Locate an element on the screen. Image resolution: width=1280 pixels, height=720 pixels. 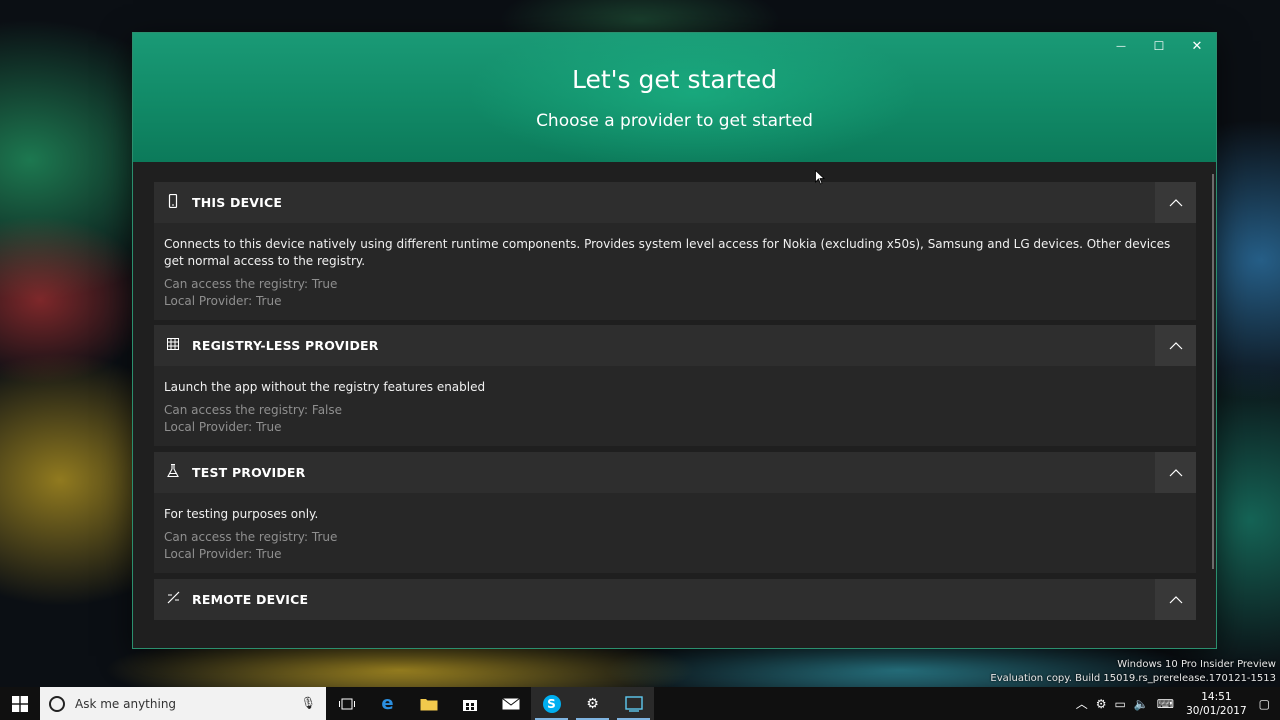
mouse-cursor is located at coordinates (820, 177).